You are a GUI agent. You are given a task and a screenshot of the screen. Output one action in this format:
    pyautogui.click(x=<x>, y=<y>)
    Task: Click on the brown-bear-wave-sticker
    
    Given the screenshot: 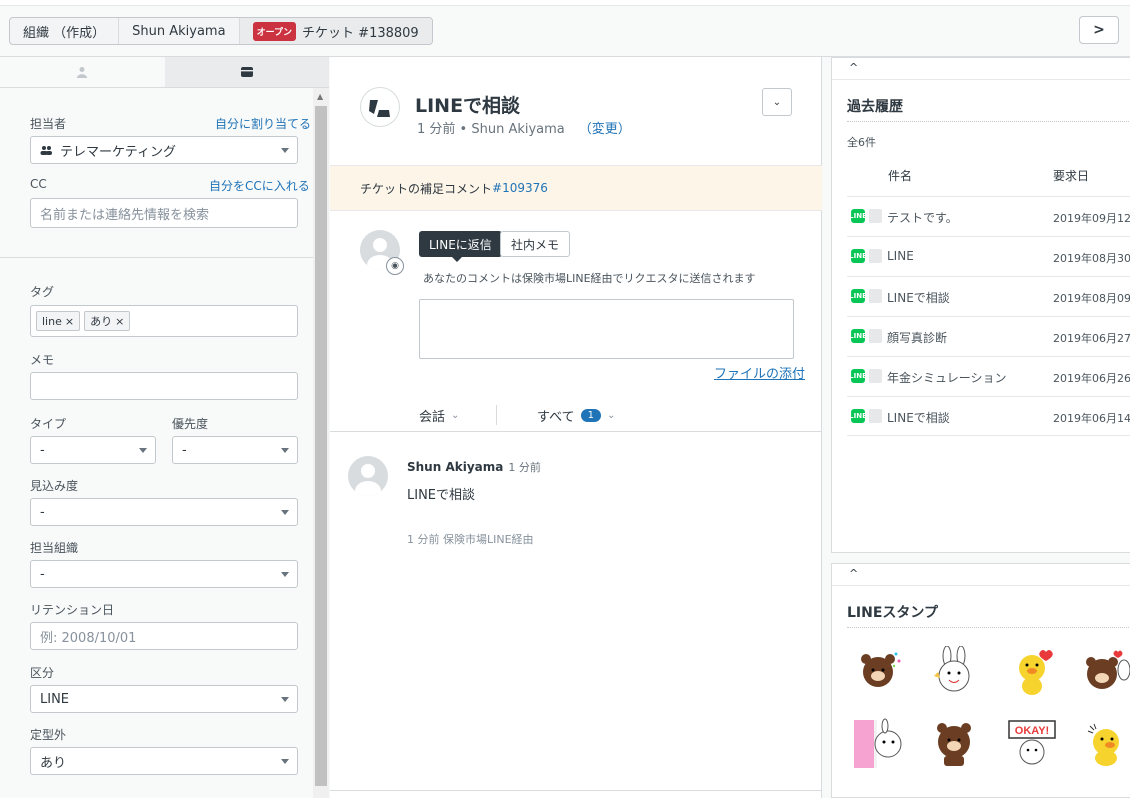 What is the action you would take?
    pyautogui.click(x=954, y=744)
    